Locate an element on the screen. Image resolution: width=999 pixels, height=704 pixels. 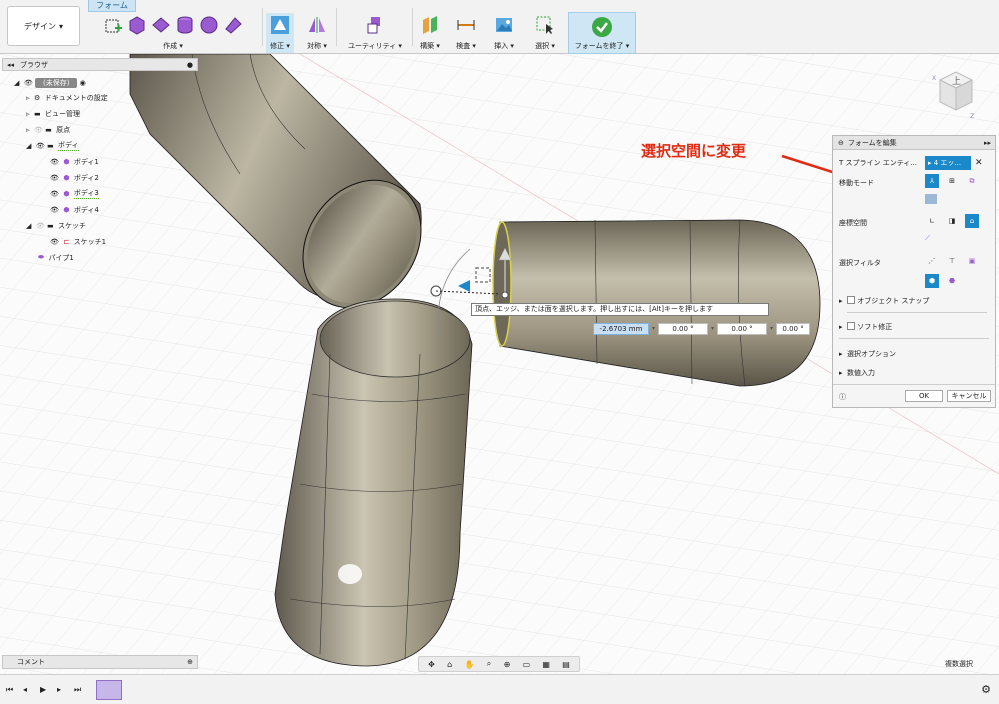
tree-item-bodies: ◢ 👁 ▬ ボディ is located at coordinates (52, 145).